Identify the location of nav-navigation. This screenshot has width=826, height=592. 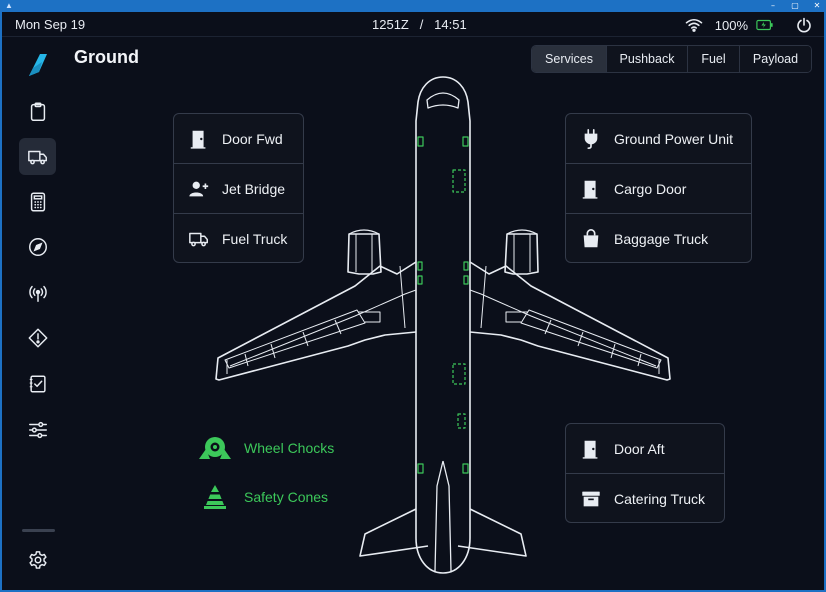
(37, 246).